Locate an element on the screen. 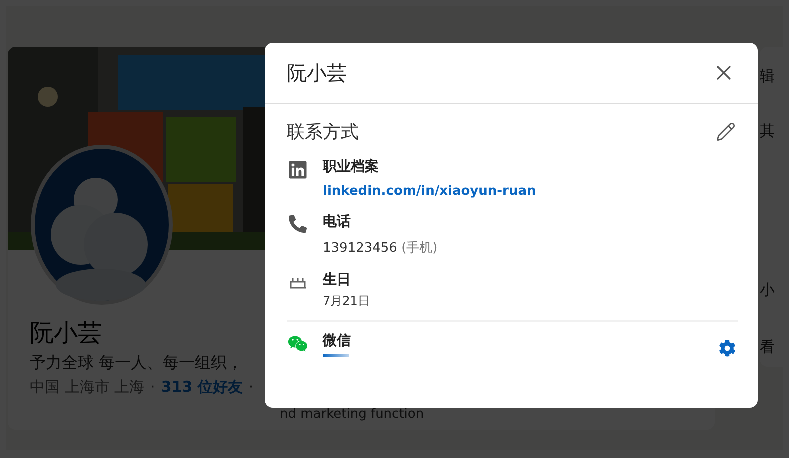  wechat-icon is located at coordinates (298, 344).